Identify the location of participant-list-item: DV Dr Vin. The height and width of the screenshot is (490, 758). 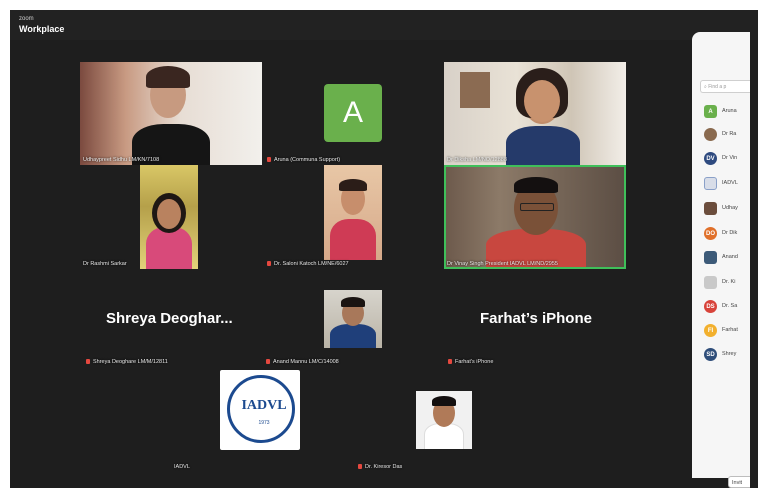
(727, 159).